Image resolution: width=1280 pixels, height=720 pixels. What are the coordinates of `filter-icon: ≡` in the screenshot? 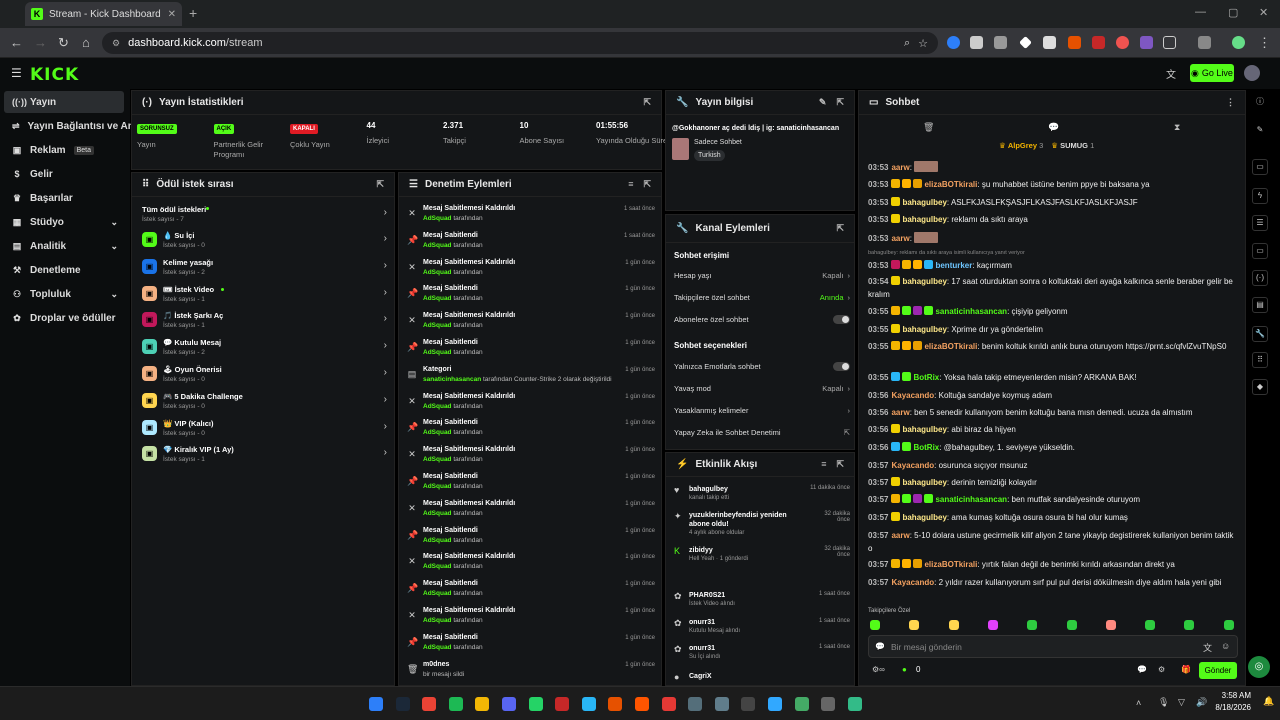 It's located at (630, 184).